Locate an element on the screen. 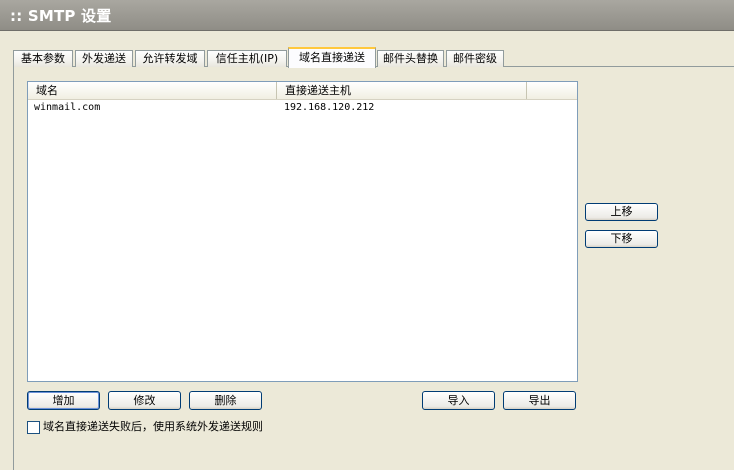 This screenshot has height=470, width=734. tab-header-replace: 邮件头替换 is located at coordinates (410, 58).